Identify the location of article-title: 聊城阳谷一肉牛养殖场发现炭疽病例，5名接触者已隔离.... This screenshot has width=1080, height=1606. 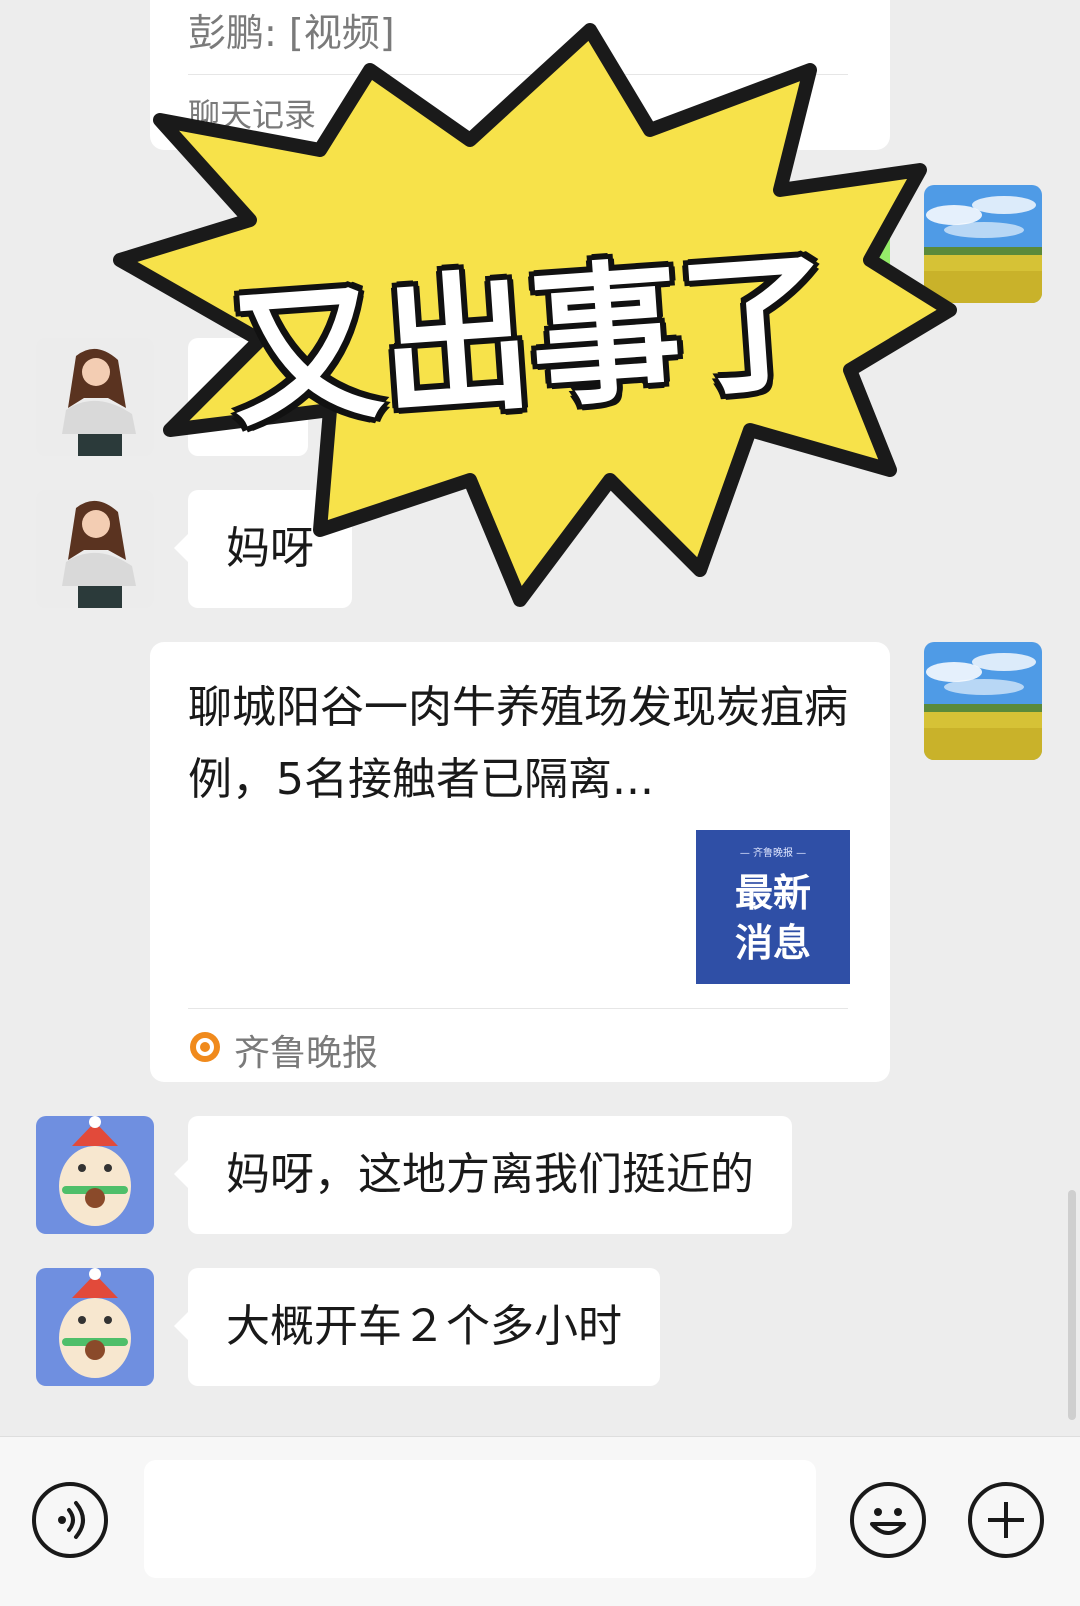
(518, 743).